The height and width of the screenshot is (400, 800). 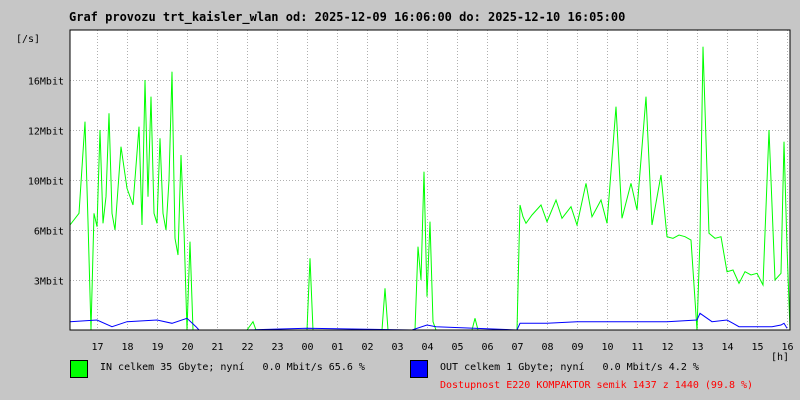 I want to click on in-legend-swatch, so click(x=79, y=369).